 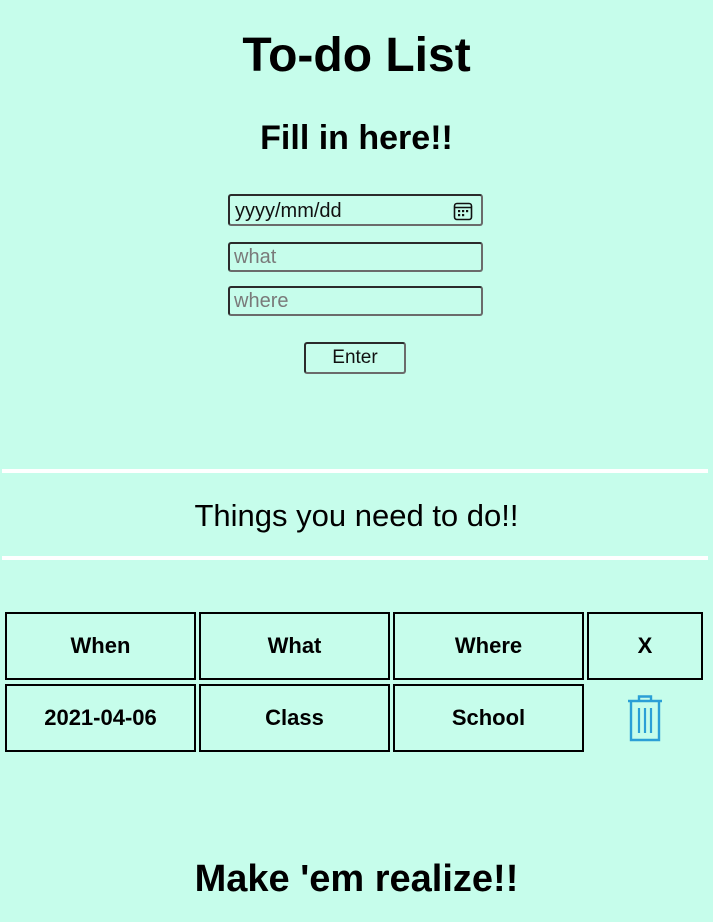 I want to click on column-header-when: When, so click(x=100, y=646).